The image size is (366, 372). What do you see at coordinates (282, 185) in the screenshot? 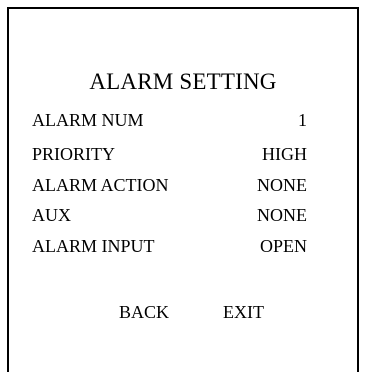
I see `alarm-action-value: NONE` at bounding box center [282, 185].